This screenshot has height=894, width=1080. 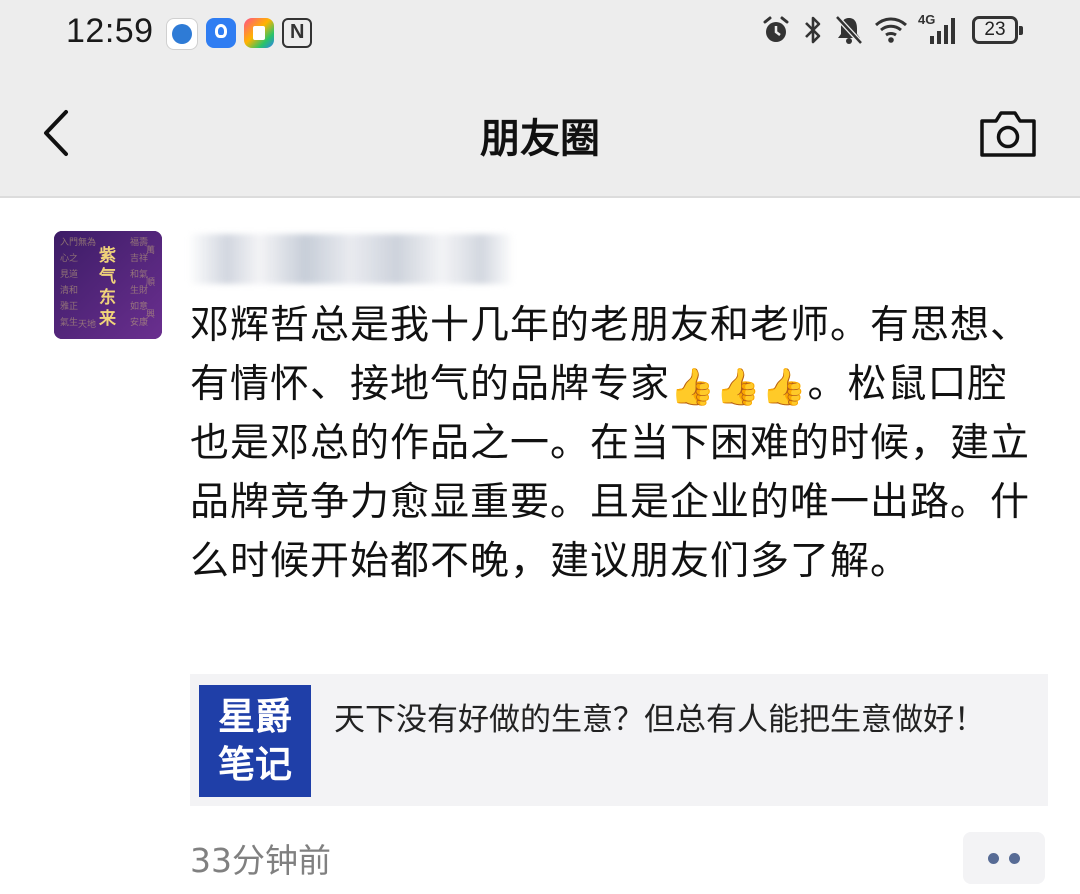 What do you see at coordinates (69, 322) in the screenshot?
I see `svg-text: 氣生` at bounding box center [69, 322].